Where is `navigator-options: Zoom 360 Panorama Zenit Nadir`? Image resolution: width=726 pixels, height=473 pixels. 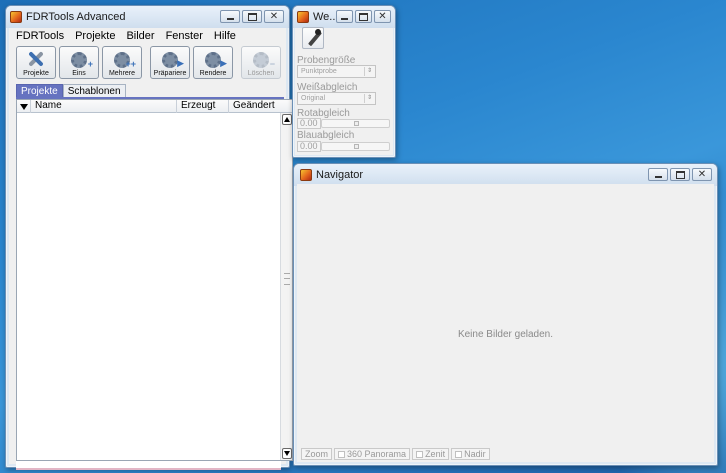
navigator-options: Zoom 360 Panorama Zenit Nadir is located at coordinates (395, 454).